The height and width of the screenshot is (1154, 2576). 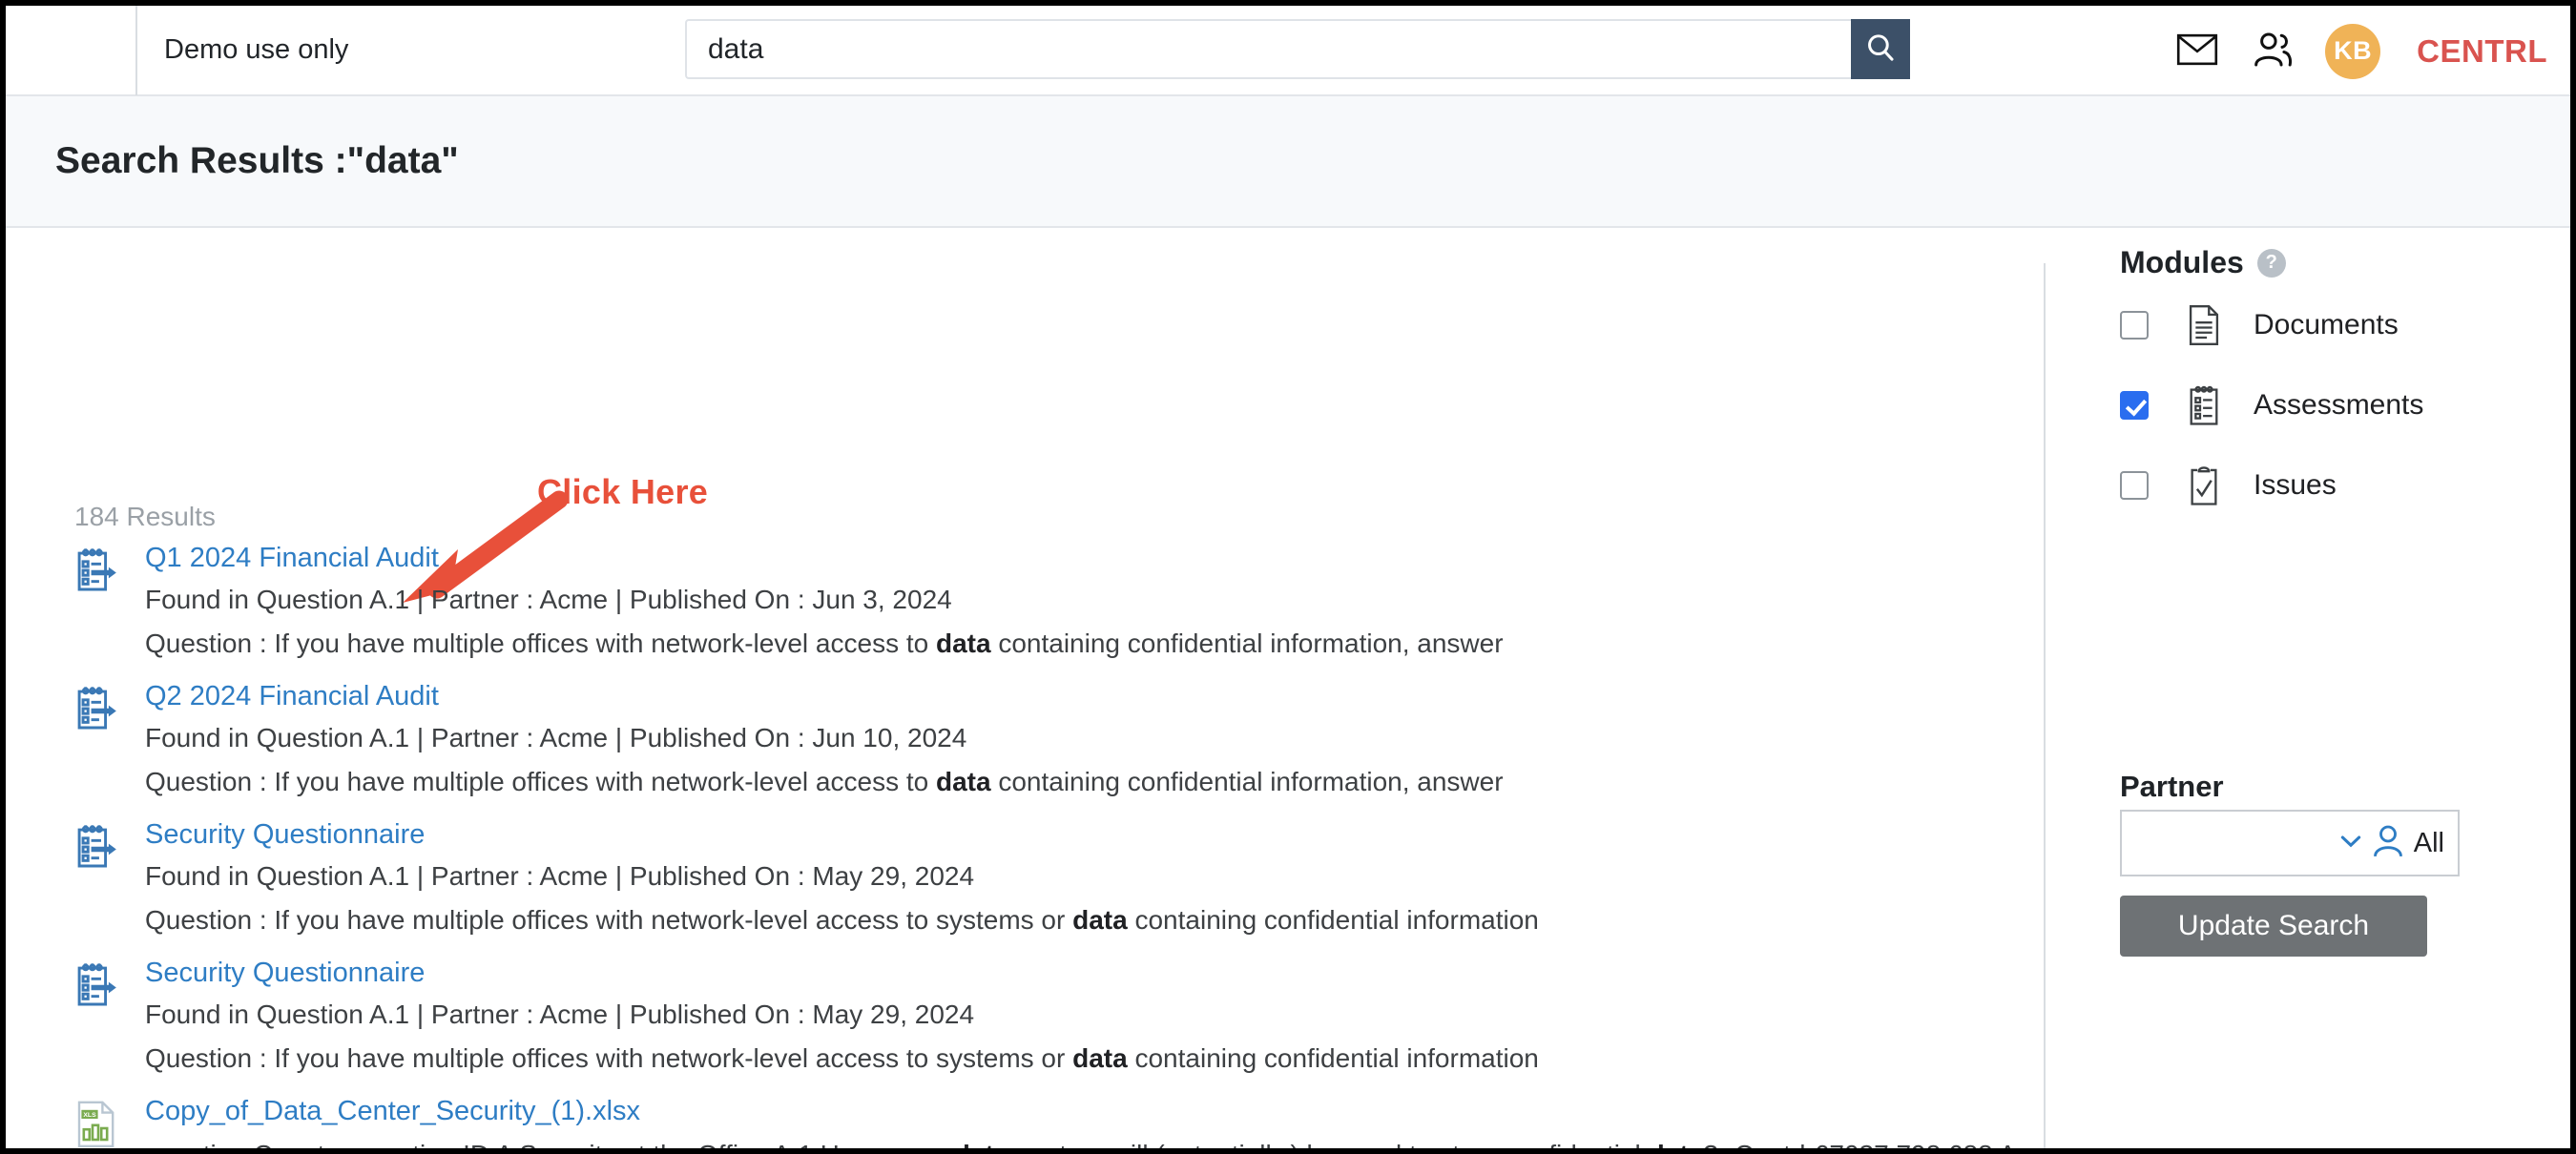 What do you see at coordinates (2388, 843) in the screenshot?
I see `person-icon` at bounding box center [2388, 843].